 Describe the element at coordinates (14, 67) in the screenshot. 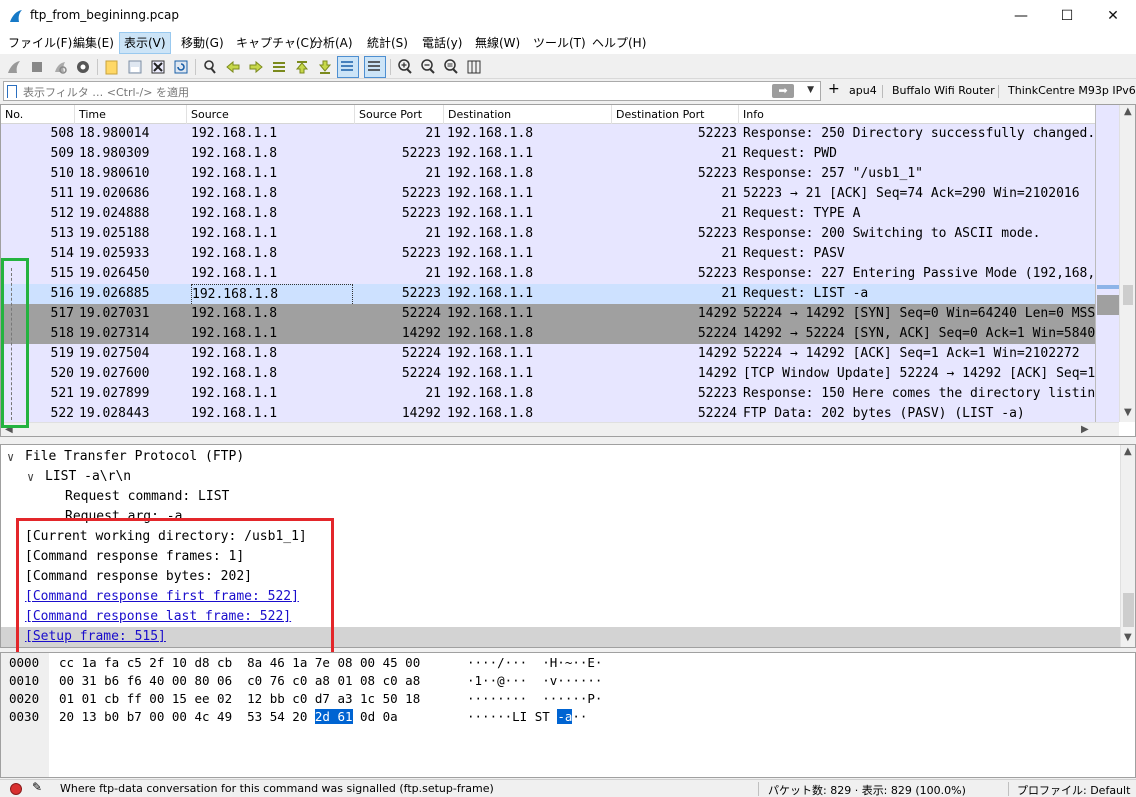

I see `shark-fin-icon` at that location.